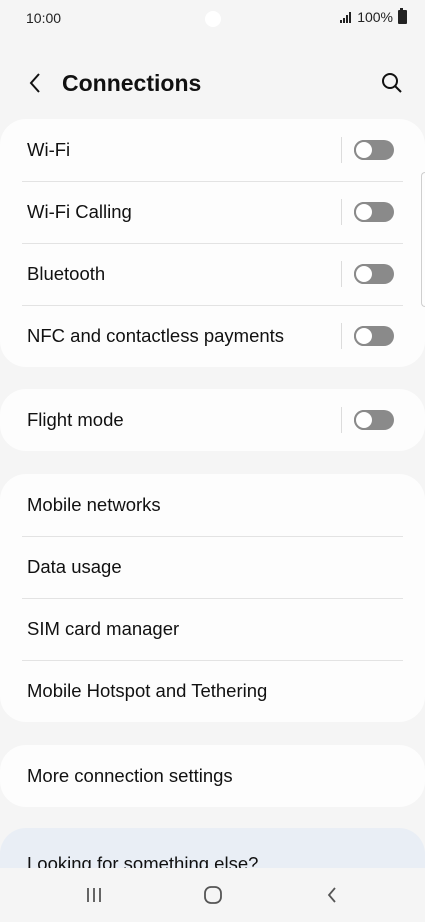 Image resolution: width=425 pixels, height=922 pixels. Describe the element at coordinates (212, 505) in the screenshot. I see `setting-row-mobile-networks: Mobile networks` at that location.